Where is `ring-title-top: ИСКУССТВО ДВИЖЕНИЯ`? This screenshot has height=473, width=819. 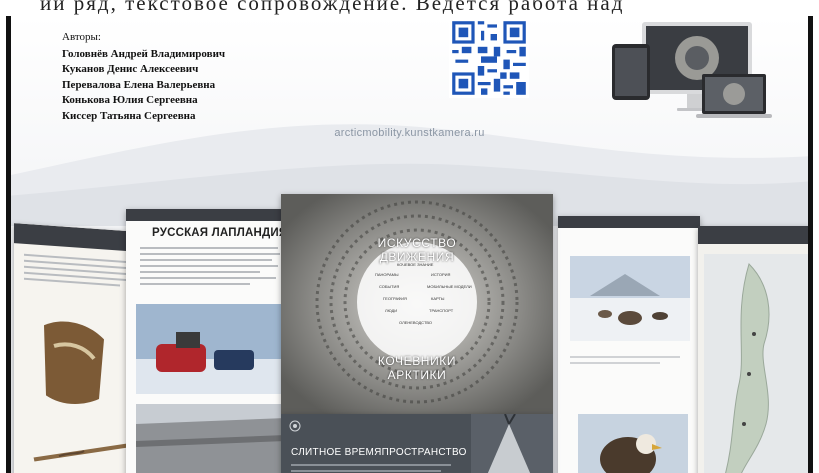 ring-title-top: ИСКУССТВО ДВИЖЕНИЯ is located at coordinates (417, 250).